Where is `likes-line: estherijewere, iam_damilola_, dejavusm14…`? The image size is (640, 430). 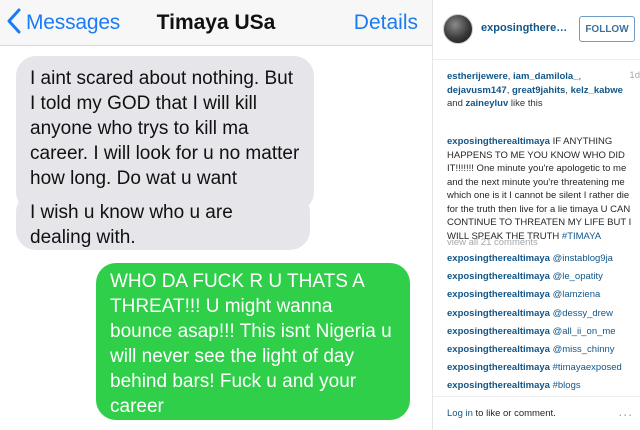 likes-line: estherijewere, iam_damilola_, dejavusm14… is located at coordinates (537, 90).